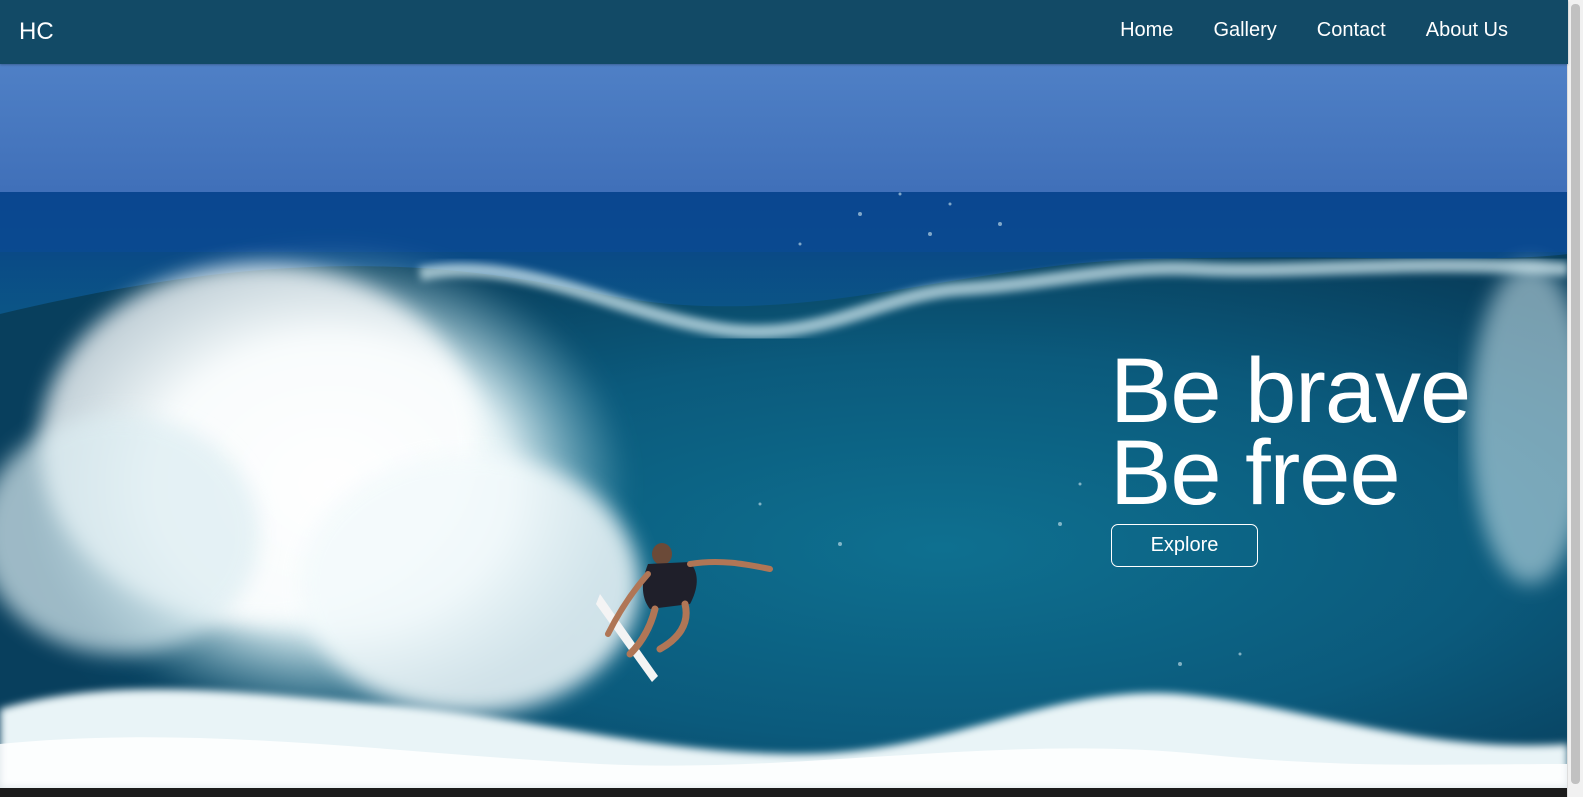 The height and width of the screenshot is (797, 1583). What do you see at coordinates (784, 792) in the screenshot?
I see `bottom-edge-bar` at bounding box center [784, 792].